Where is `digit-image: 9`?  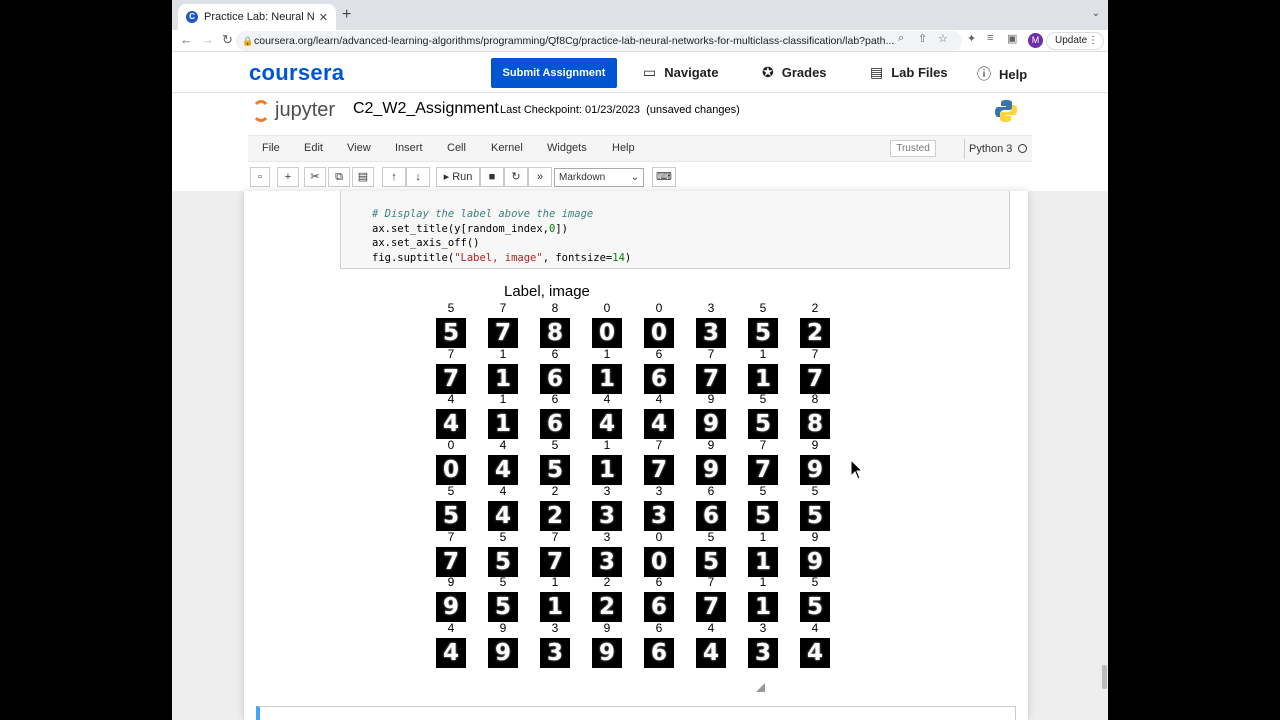 digit-image: 9 is located at coordinates (711, 424).